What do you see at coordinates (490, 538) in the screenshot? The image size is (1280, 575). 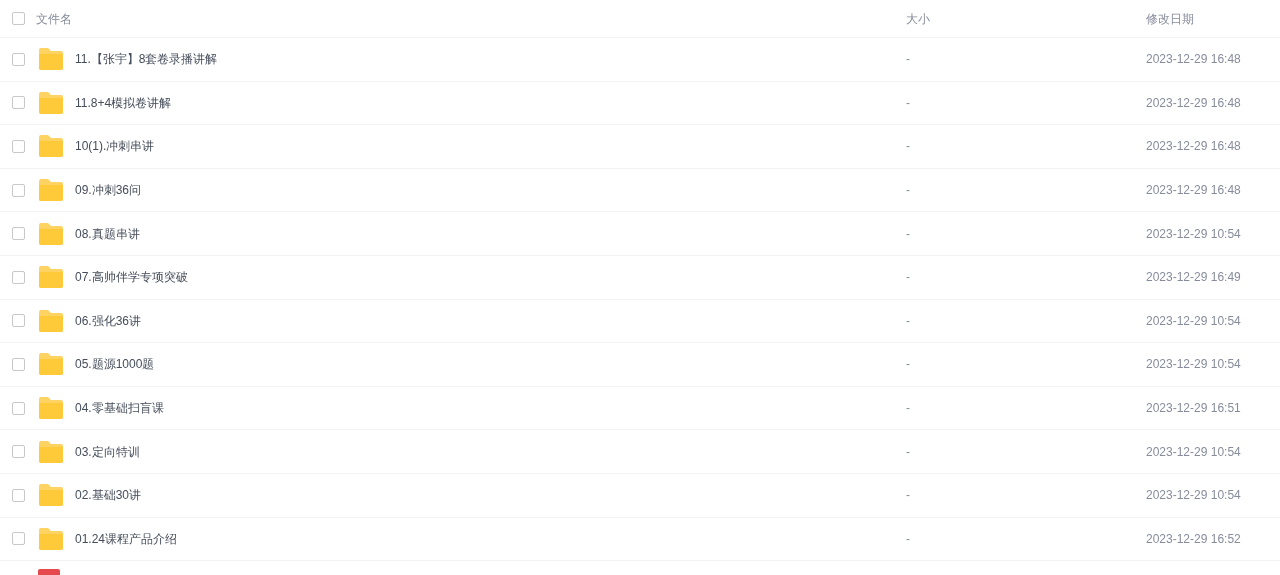 I see `file-name: 01.24课程产品介绍` at bounding box center [490, 538].